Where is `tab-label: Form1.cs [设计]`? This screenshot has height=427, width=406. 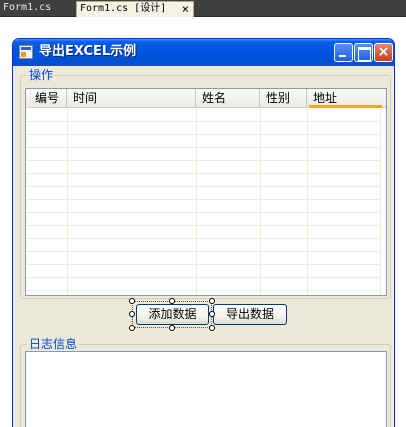
tab-label: Form1.cs [设计] is located at coordinates (123, 8).